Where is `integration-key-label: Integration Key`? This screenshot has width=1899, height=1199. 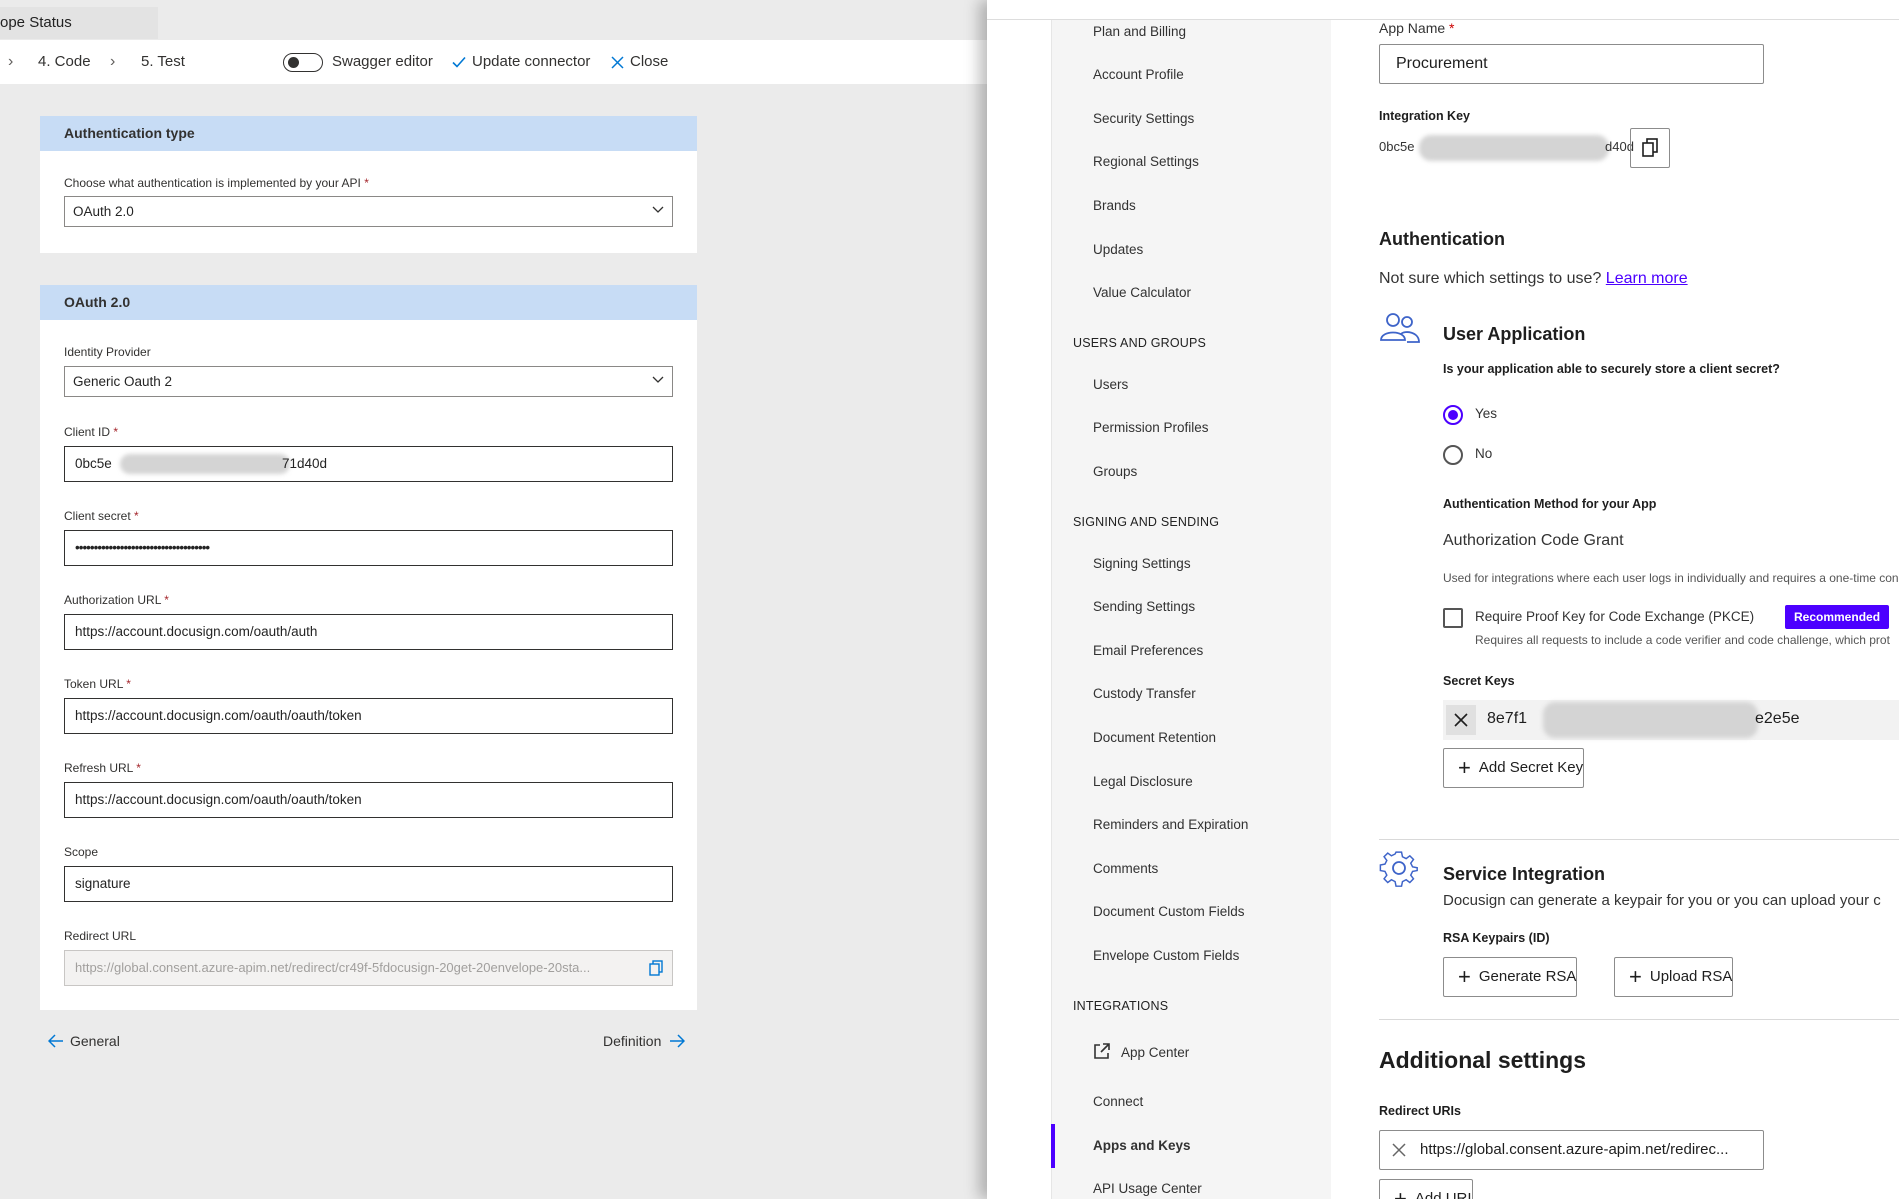
integration-key-label: Integration Key is located at coordinates (1424, 116).